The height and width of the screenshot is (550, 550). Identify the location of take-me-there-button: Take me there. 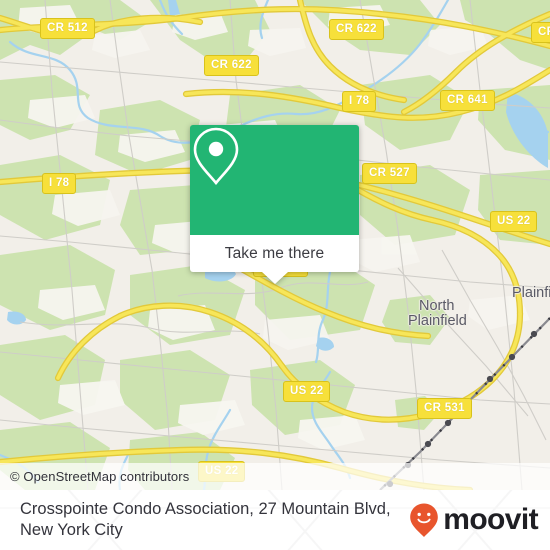
(274, 253).